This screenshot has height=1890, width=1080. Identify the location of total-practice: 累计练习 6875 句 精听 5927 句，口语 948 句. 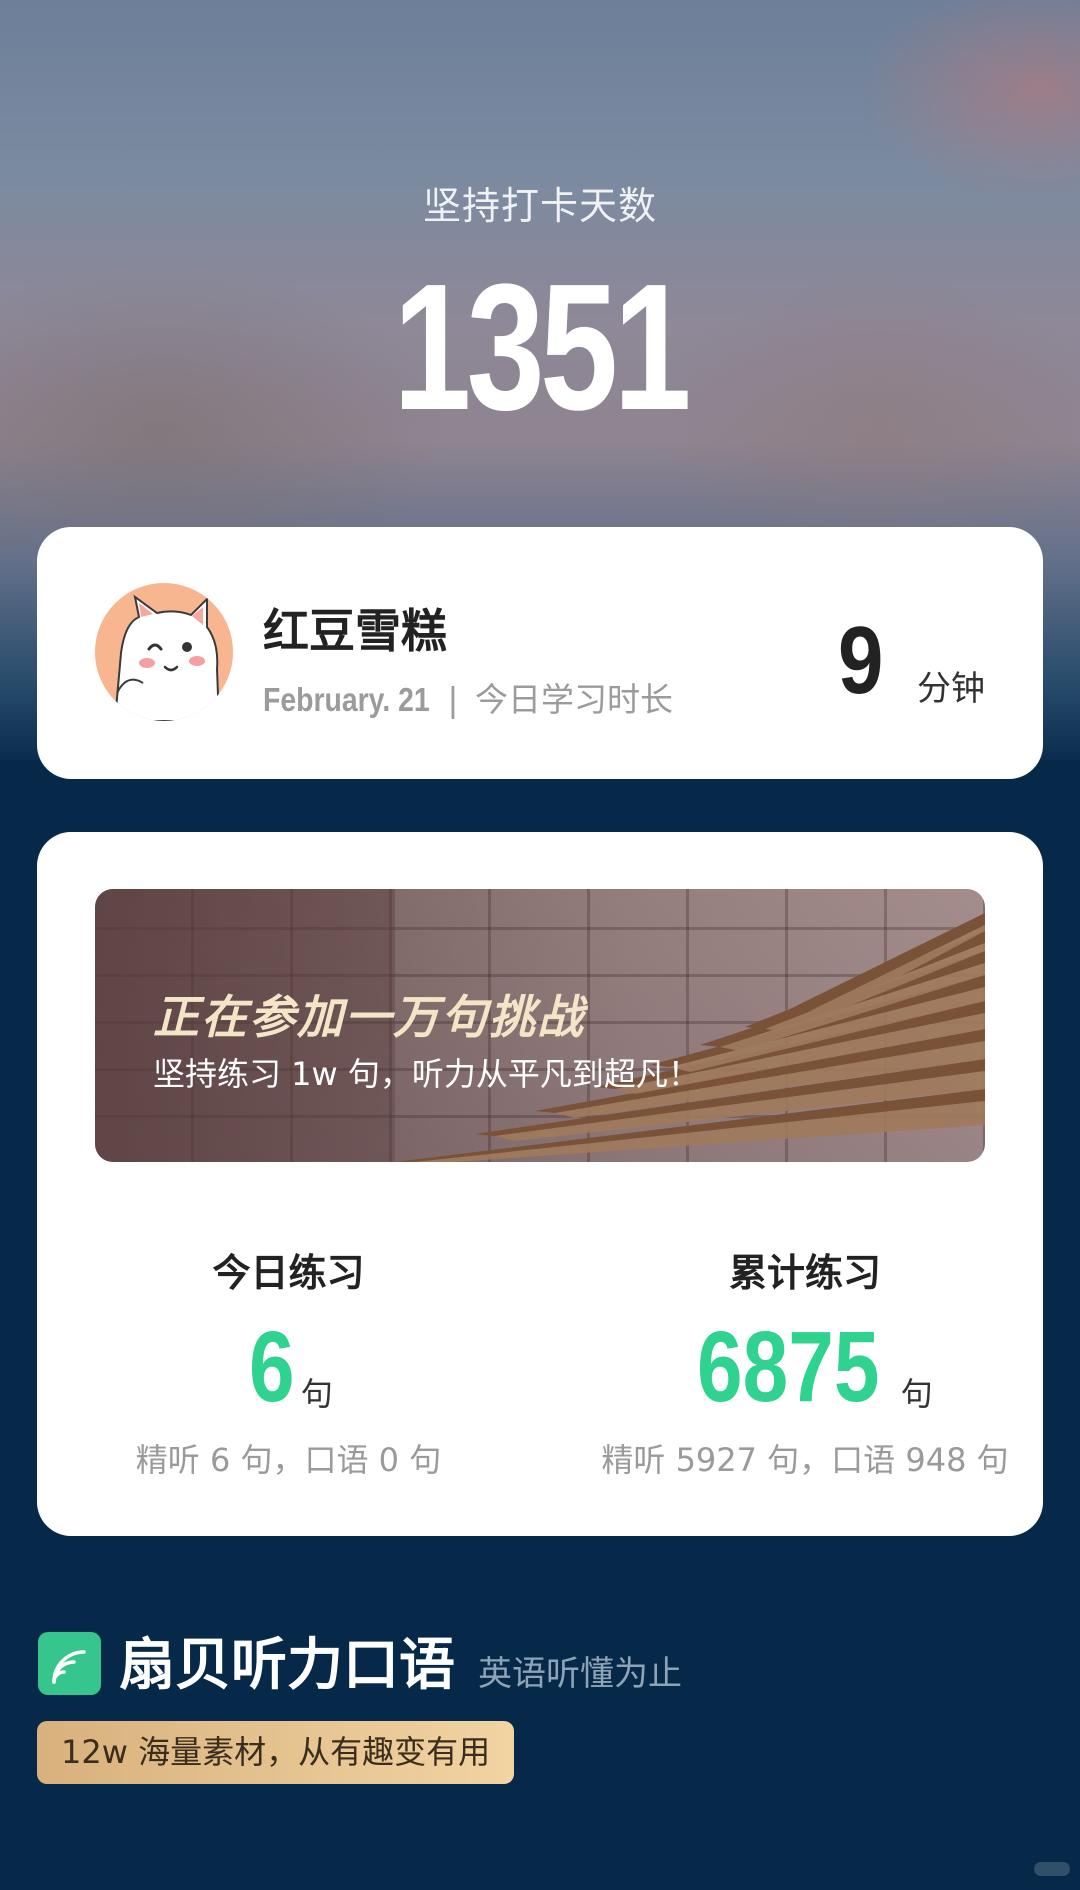
(805, 1361).